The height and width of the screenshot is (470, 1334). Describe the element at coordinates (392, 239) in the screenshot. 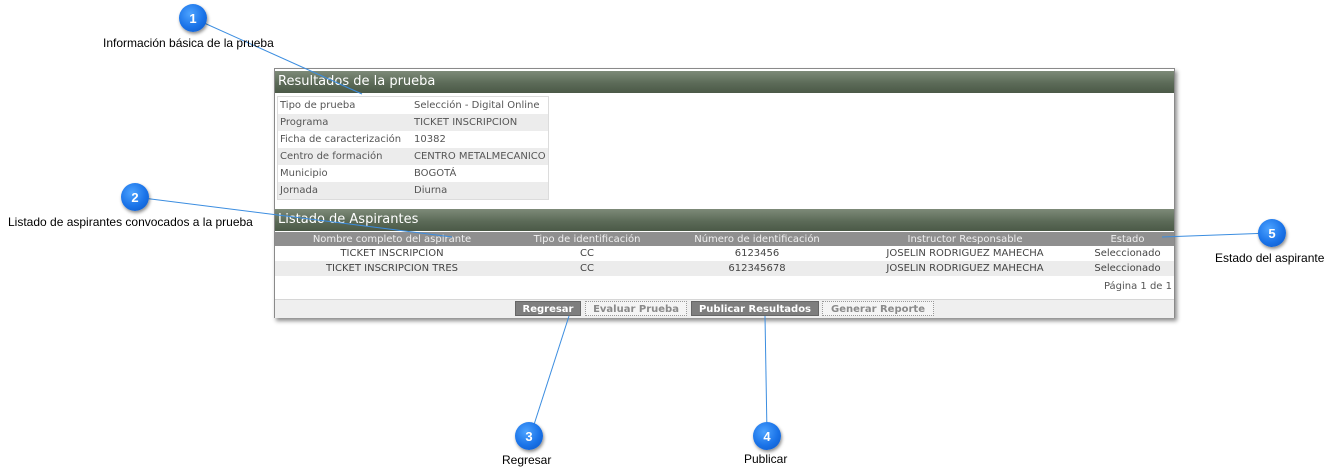

I see `column-header-name: Nombre completo del aspirante` at that location.